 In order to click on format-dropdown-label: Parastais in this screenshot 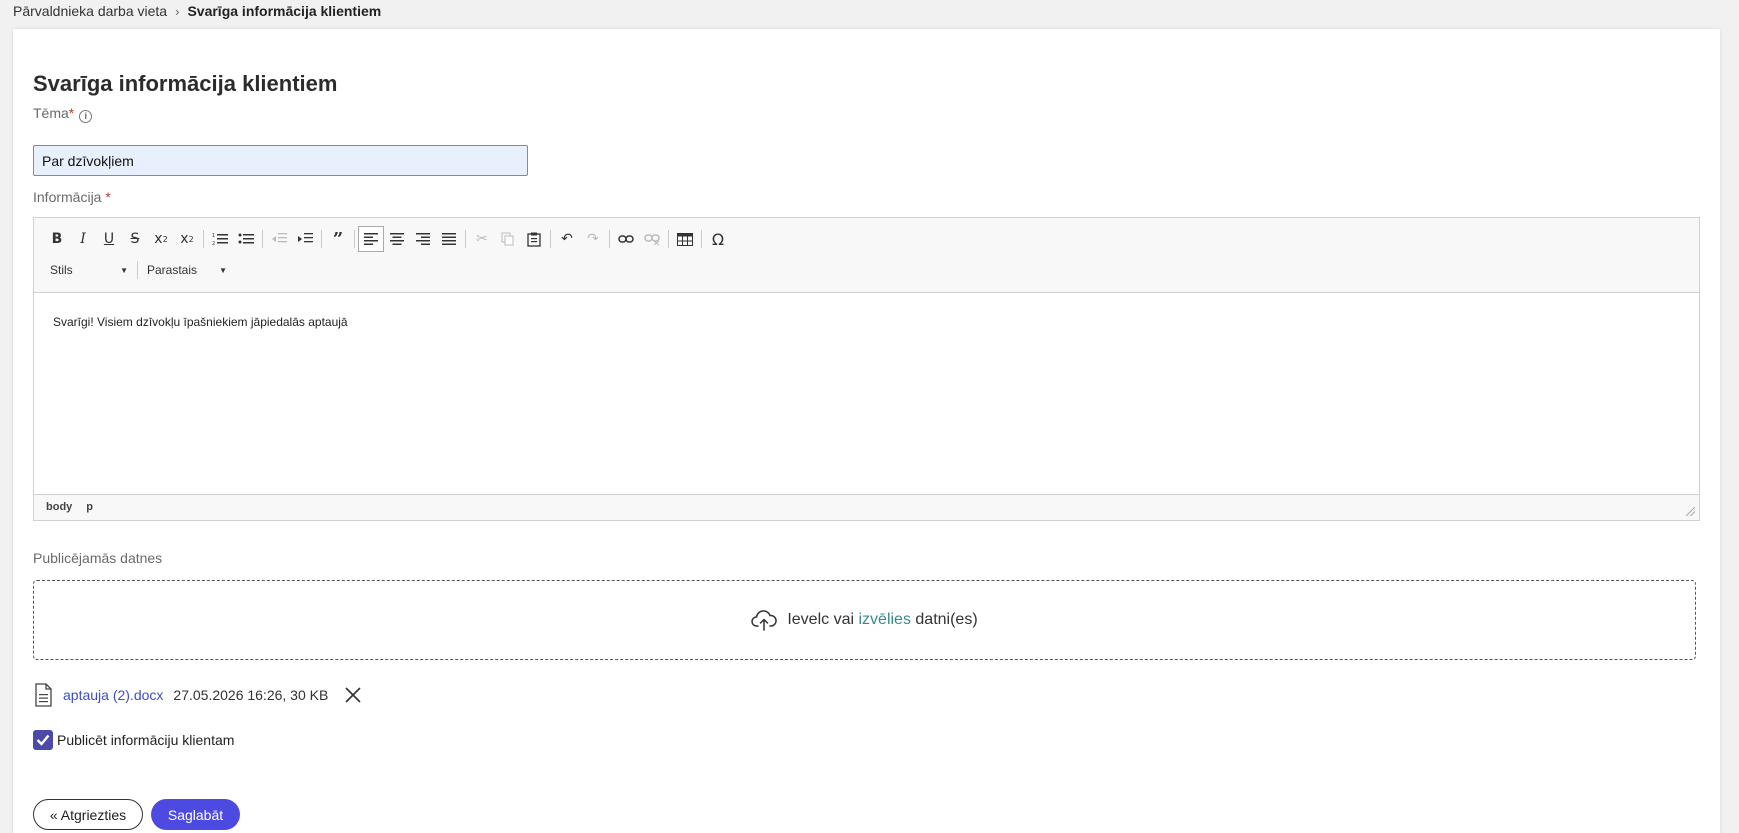, I will do `click(172, 270)`.